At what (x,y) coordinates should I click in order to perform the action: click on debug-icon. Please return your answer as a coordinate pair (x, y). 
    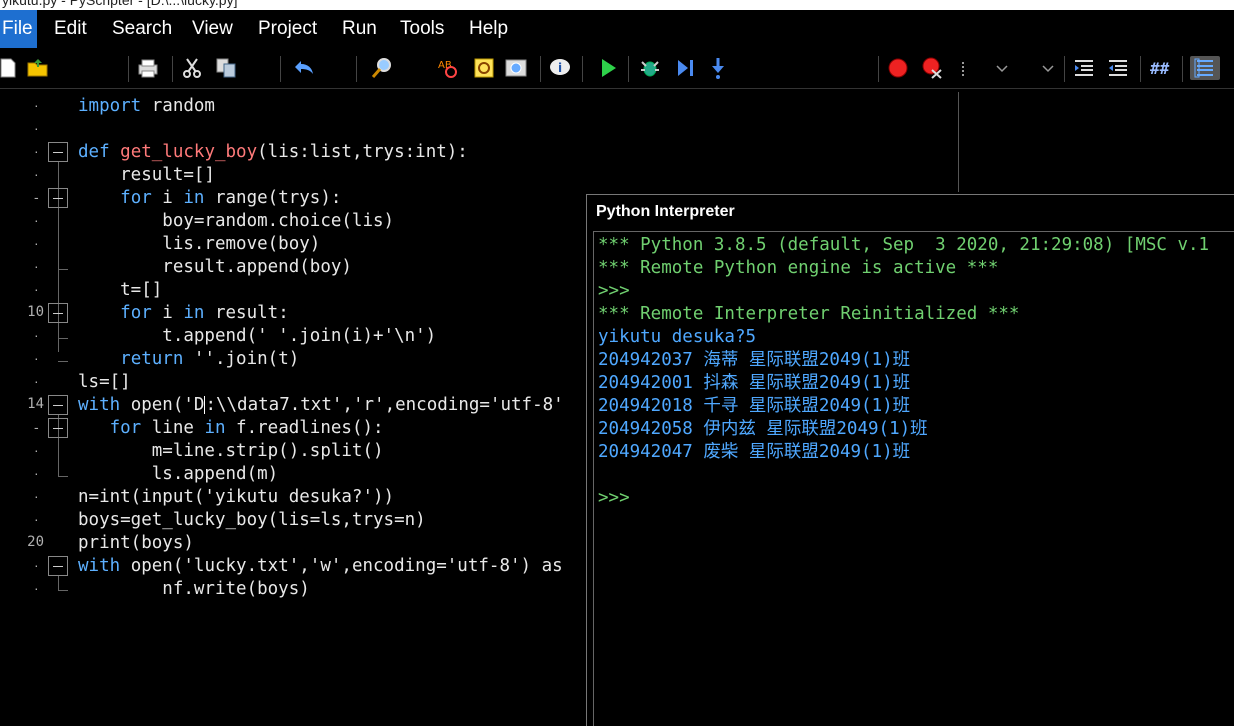
    Looking at the image, I should click on (650, 68).